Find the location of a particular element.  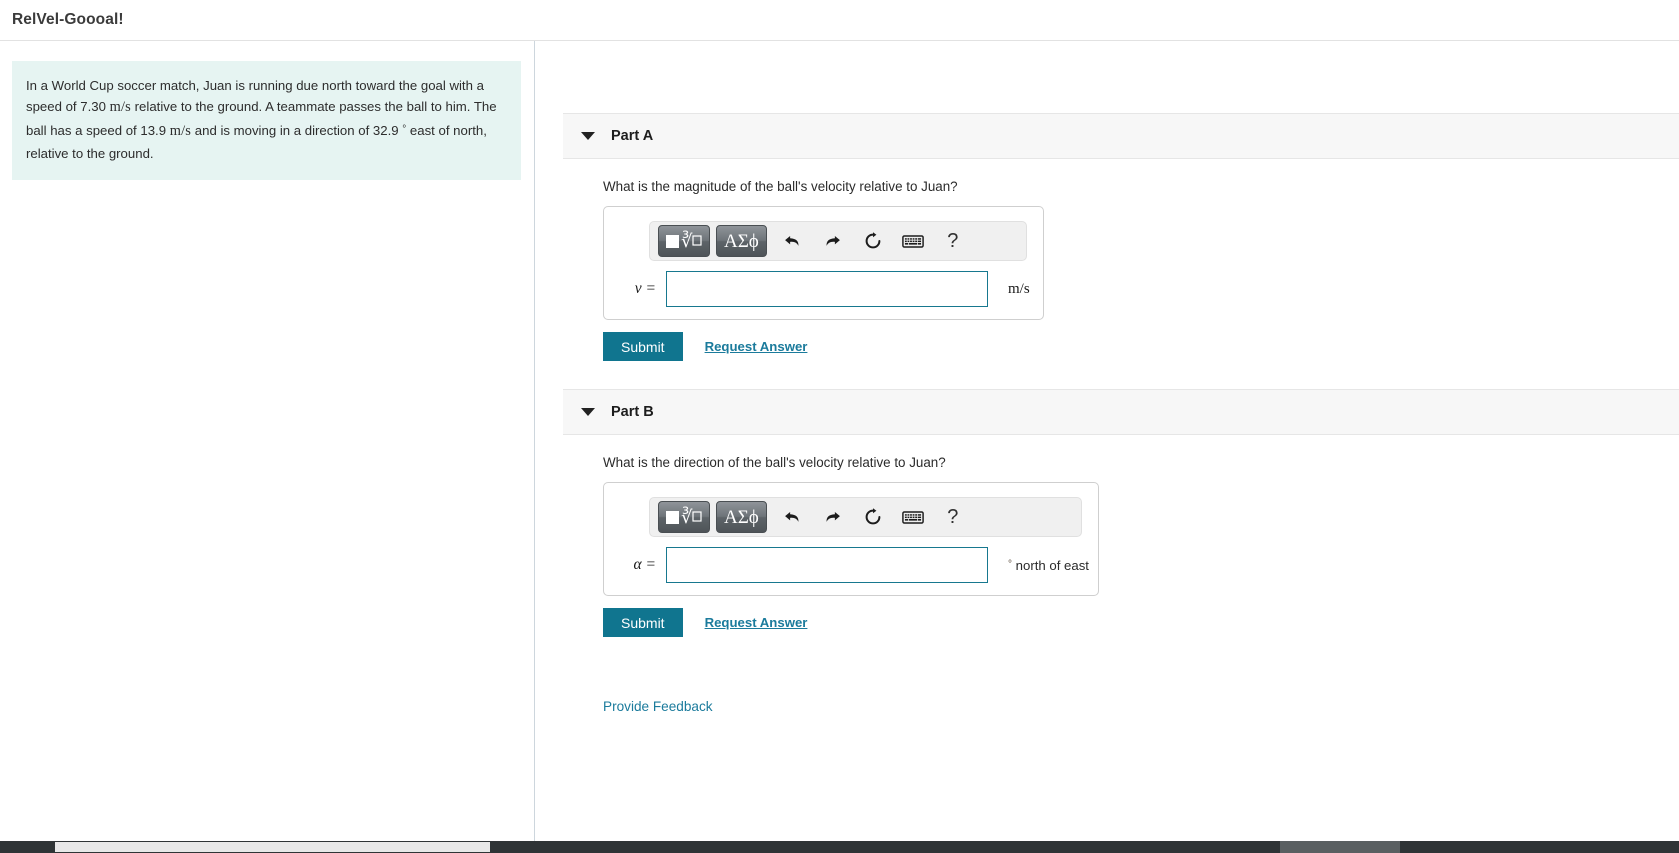

part-a-input-row: v = m/s is located at coordinates (823, 289).